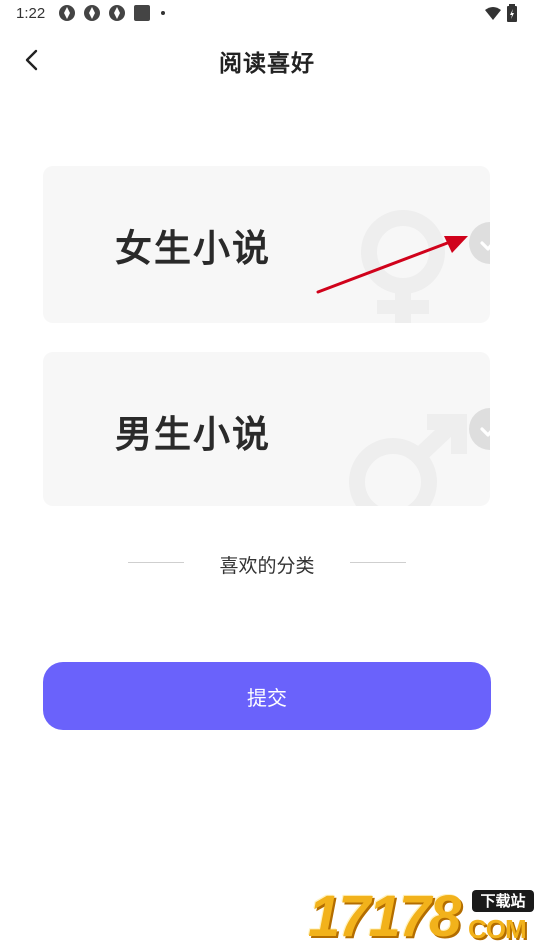 This screenshot has width=534, height=950. I want to click on submit-button: 提交, so click(267, 696).